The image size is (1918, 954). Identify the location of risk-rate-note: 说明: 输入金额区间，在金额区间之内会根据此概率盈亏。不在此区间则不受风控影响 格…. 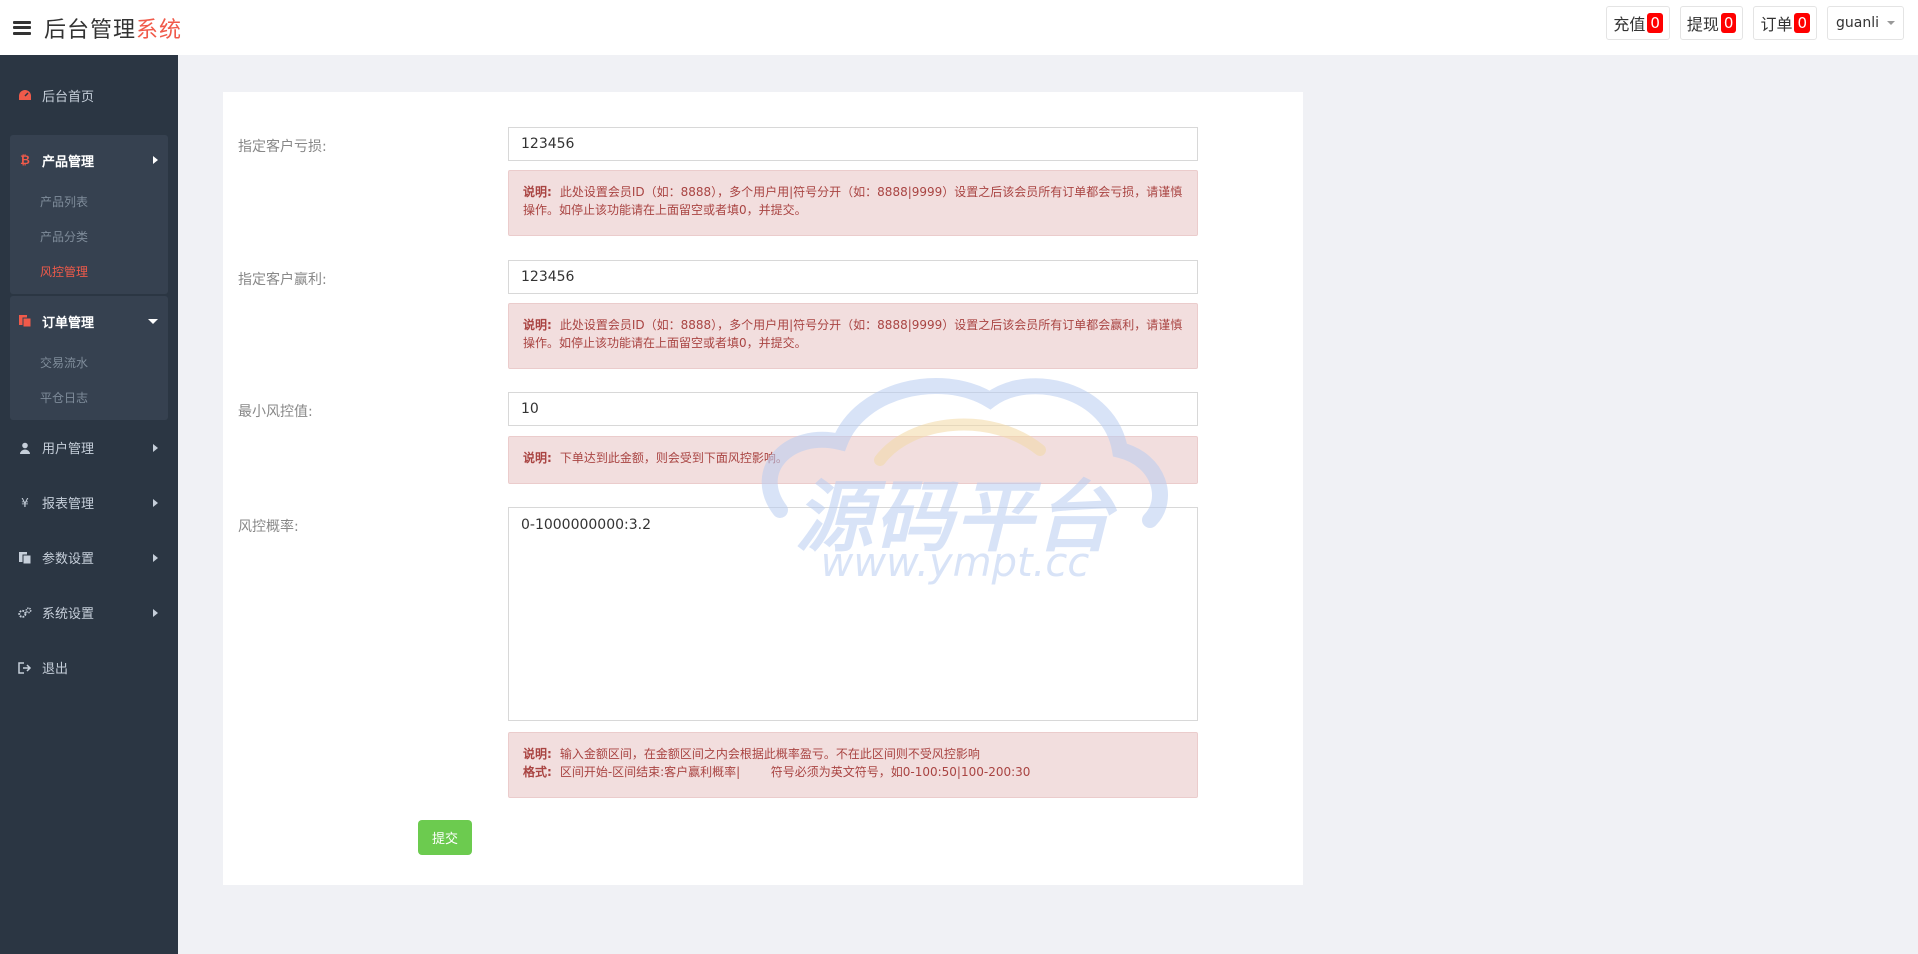
(853, 765).